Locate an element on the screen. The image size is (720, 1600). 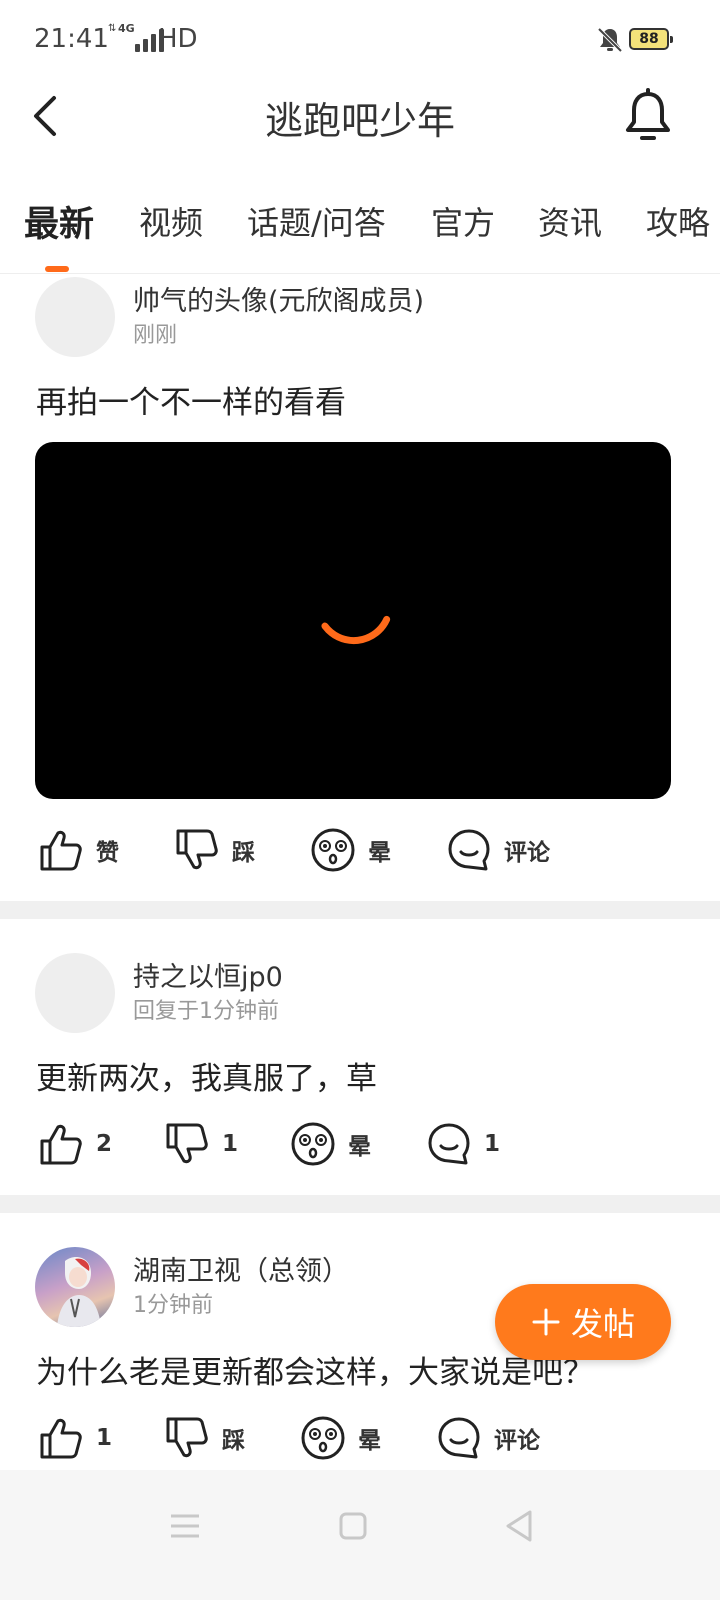
like-button: 赞 is located at coordinates (78, 850).